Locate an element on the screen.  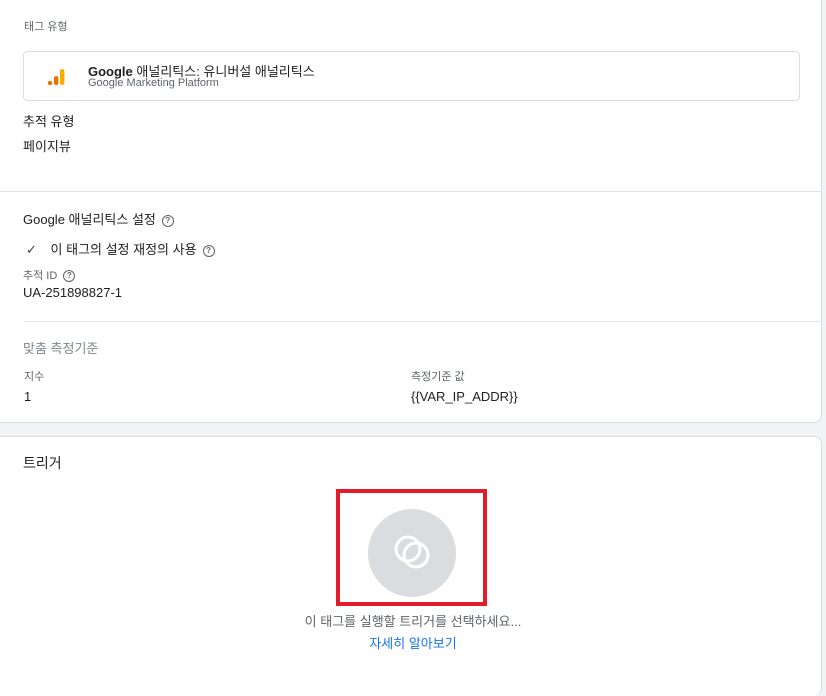
triggers-heading: 트리거 is located at coordinates (42, 463).